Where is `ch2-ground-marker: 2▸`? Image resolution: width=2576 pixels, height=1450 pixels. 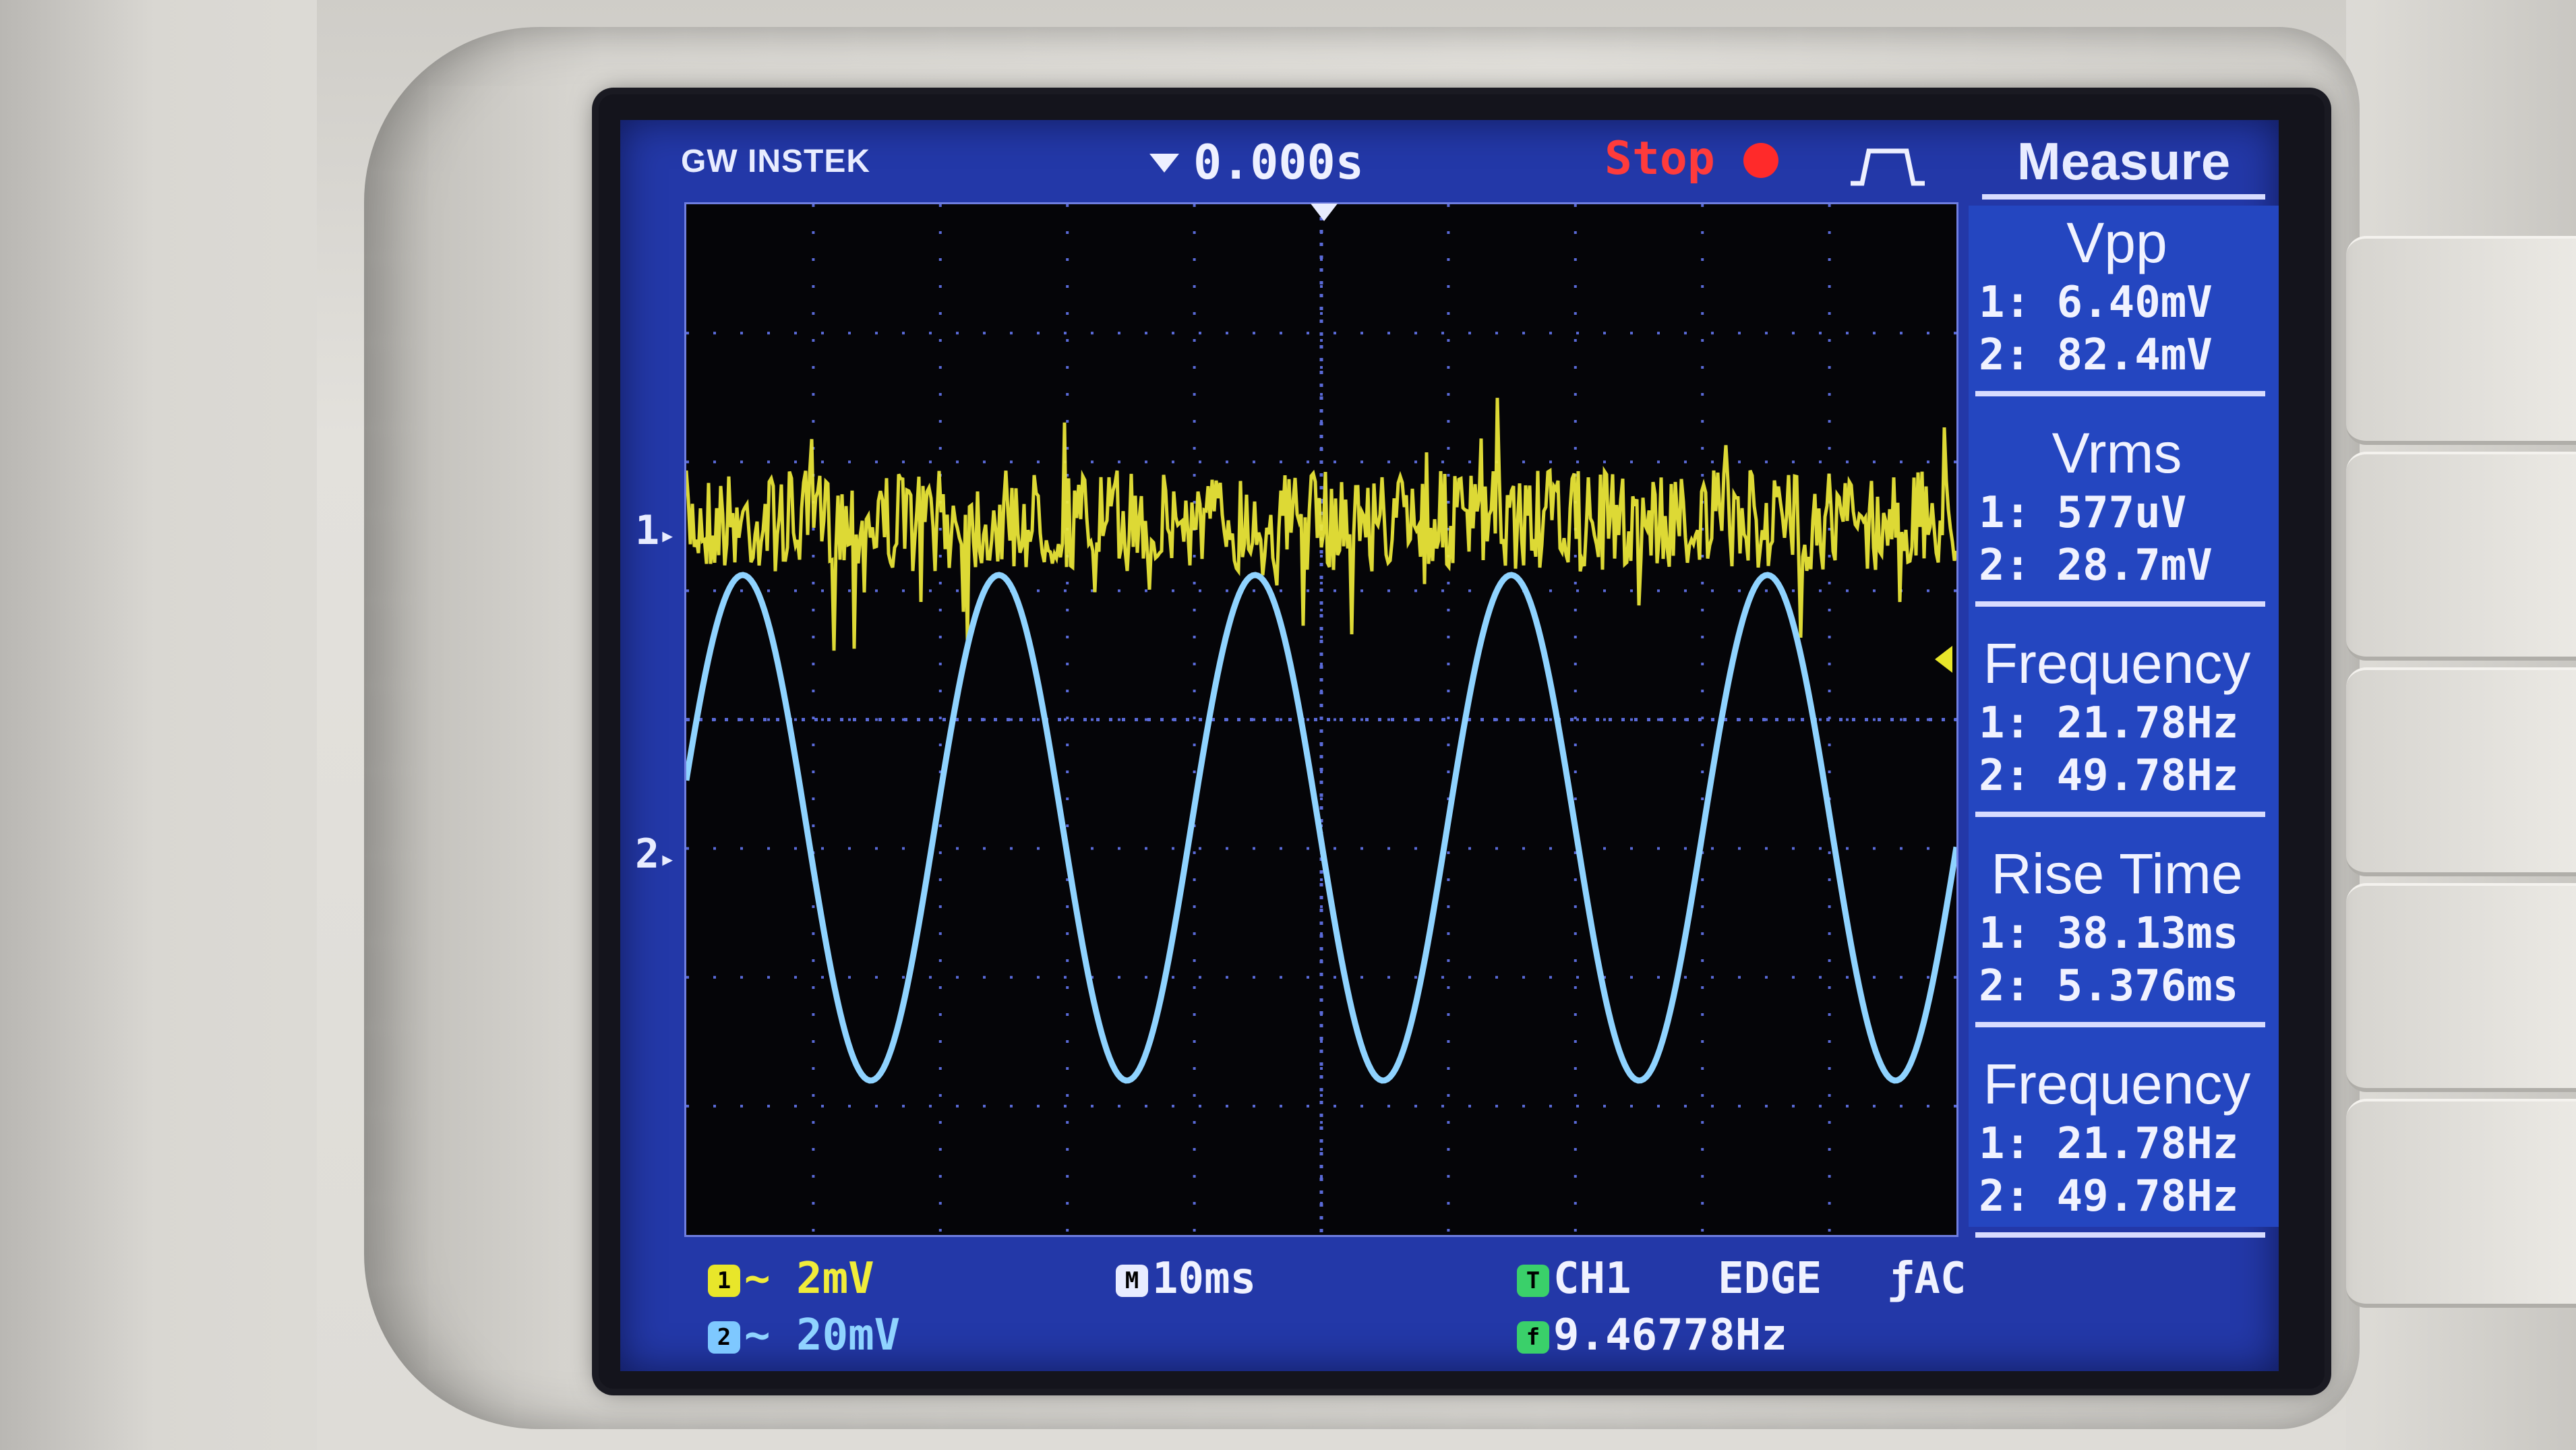 ch2-ground-marker: 2▸ is located at coordinates (655, 854).